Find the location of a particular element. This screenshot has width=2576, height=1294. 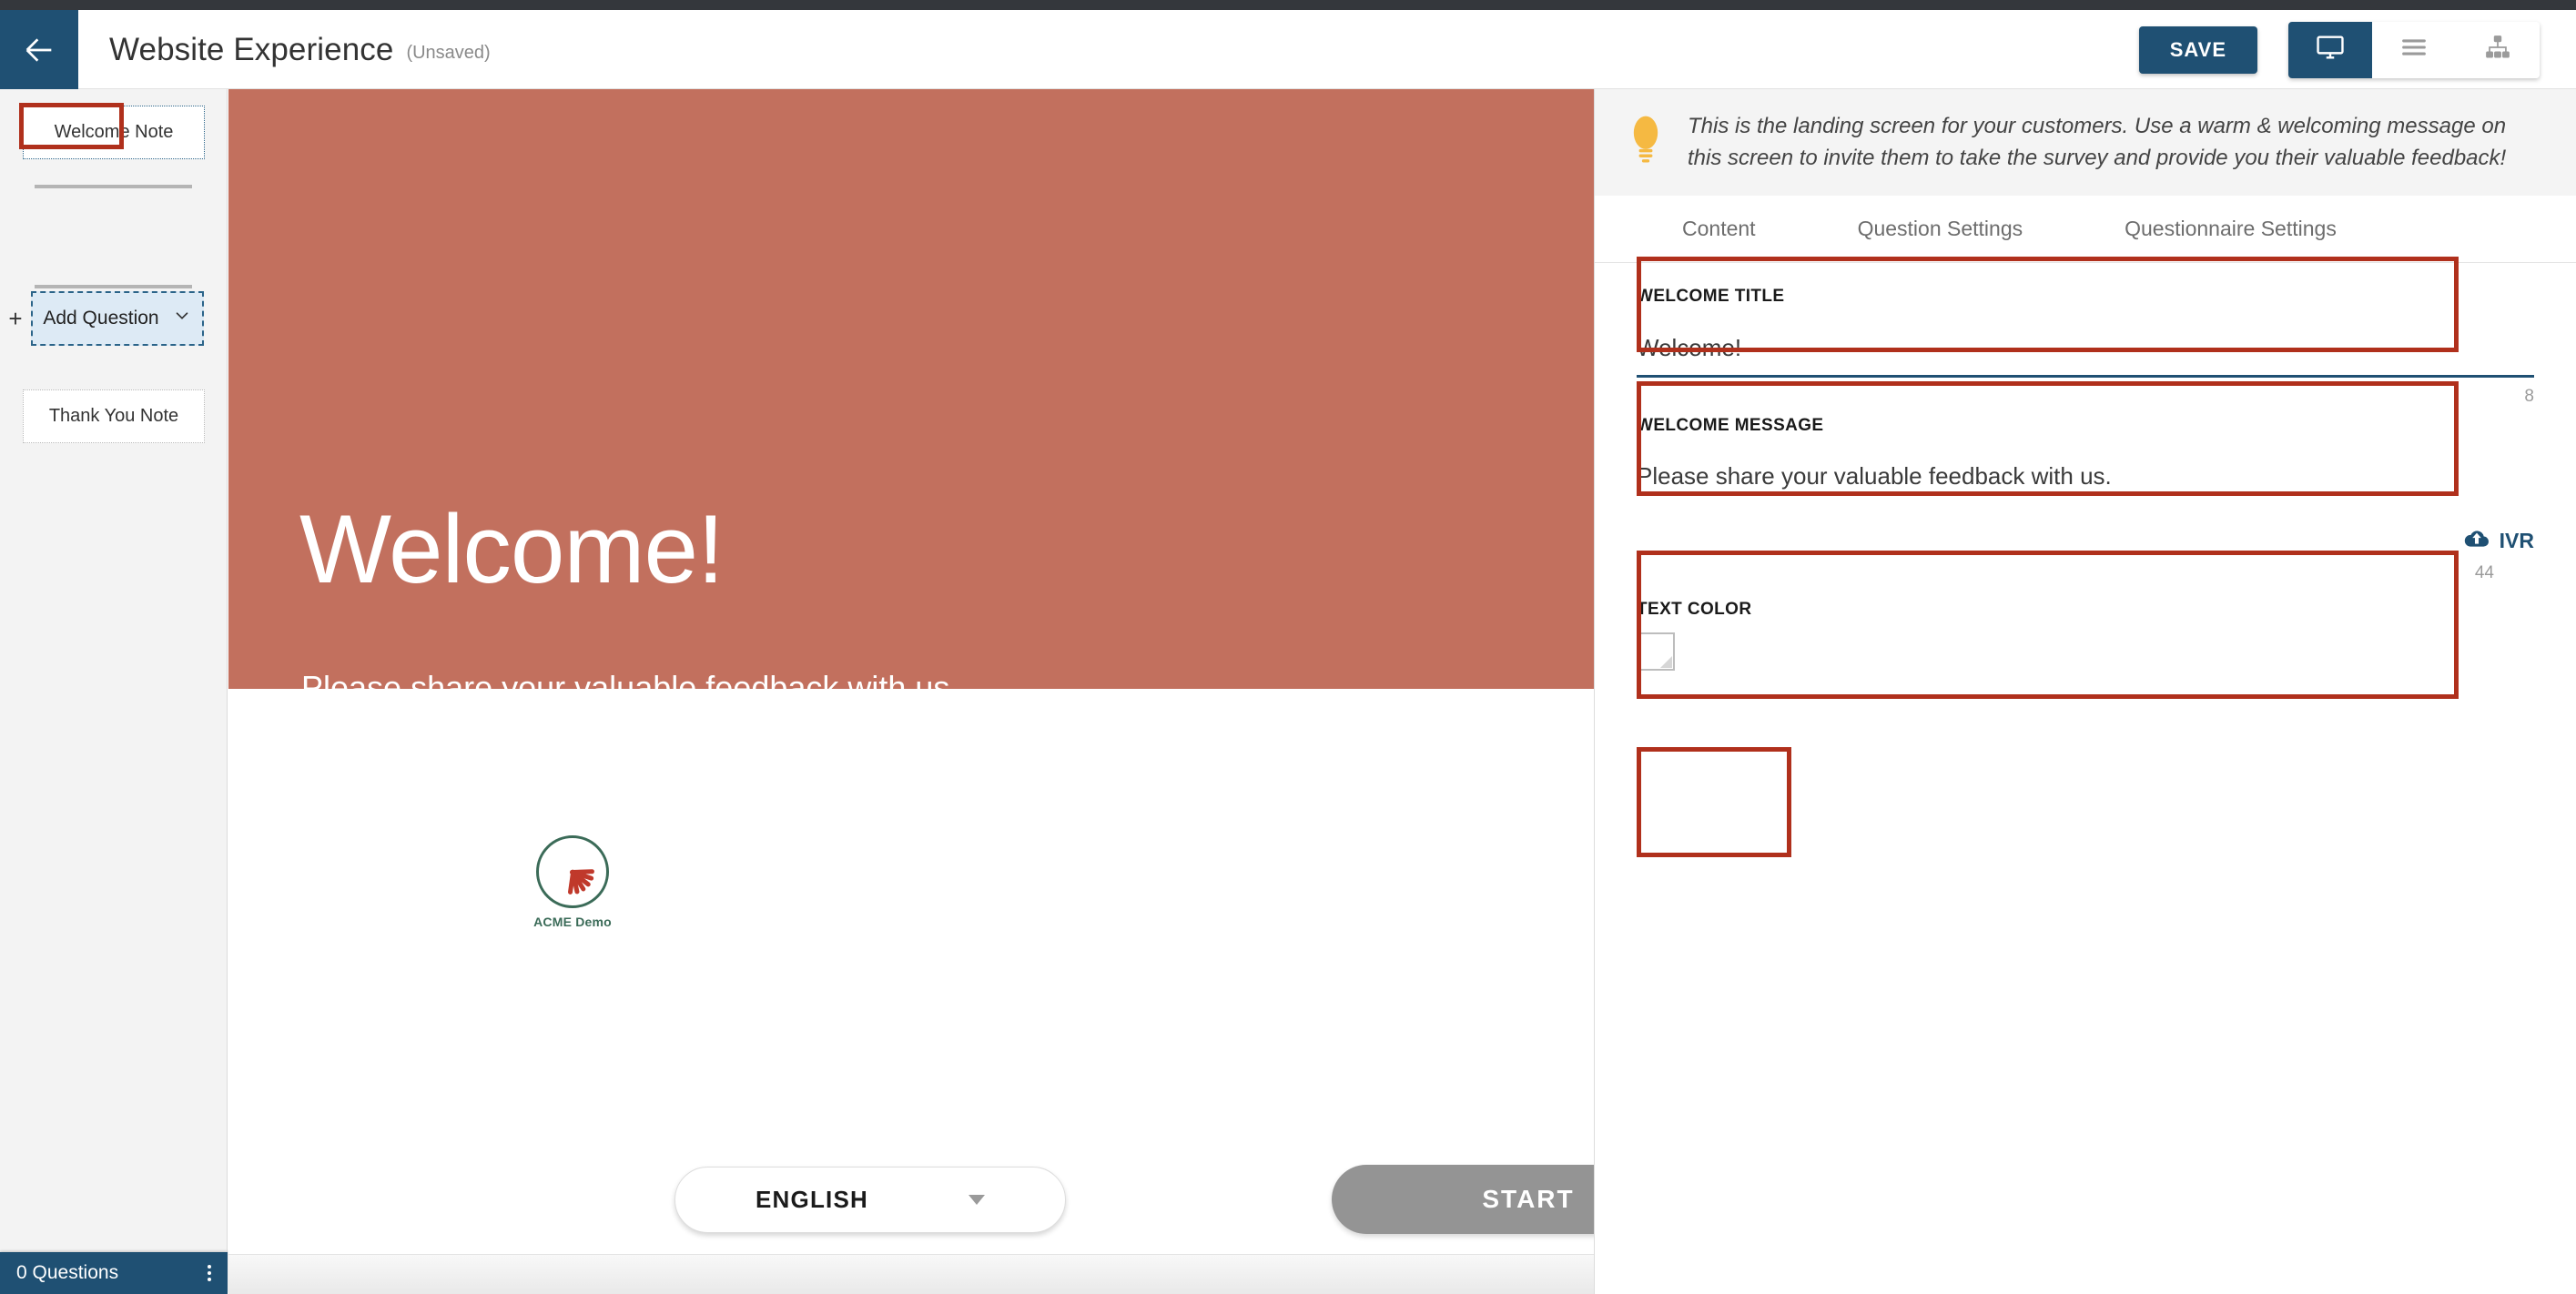

questions-count-bar: 0 Questions is located at coordinates (114, 1273).